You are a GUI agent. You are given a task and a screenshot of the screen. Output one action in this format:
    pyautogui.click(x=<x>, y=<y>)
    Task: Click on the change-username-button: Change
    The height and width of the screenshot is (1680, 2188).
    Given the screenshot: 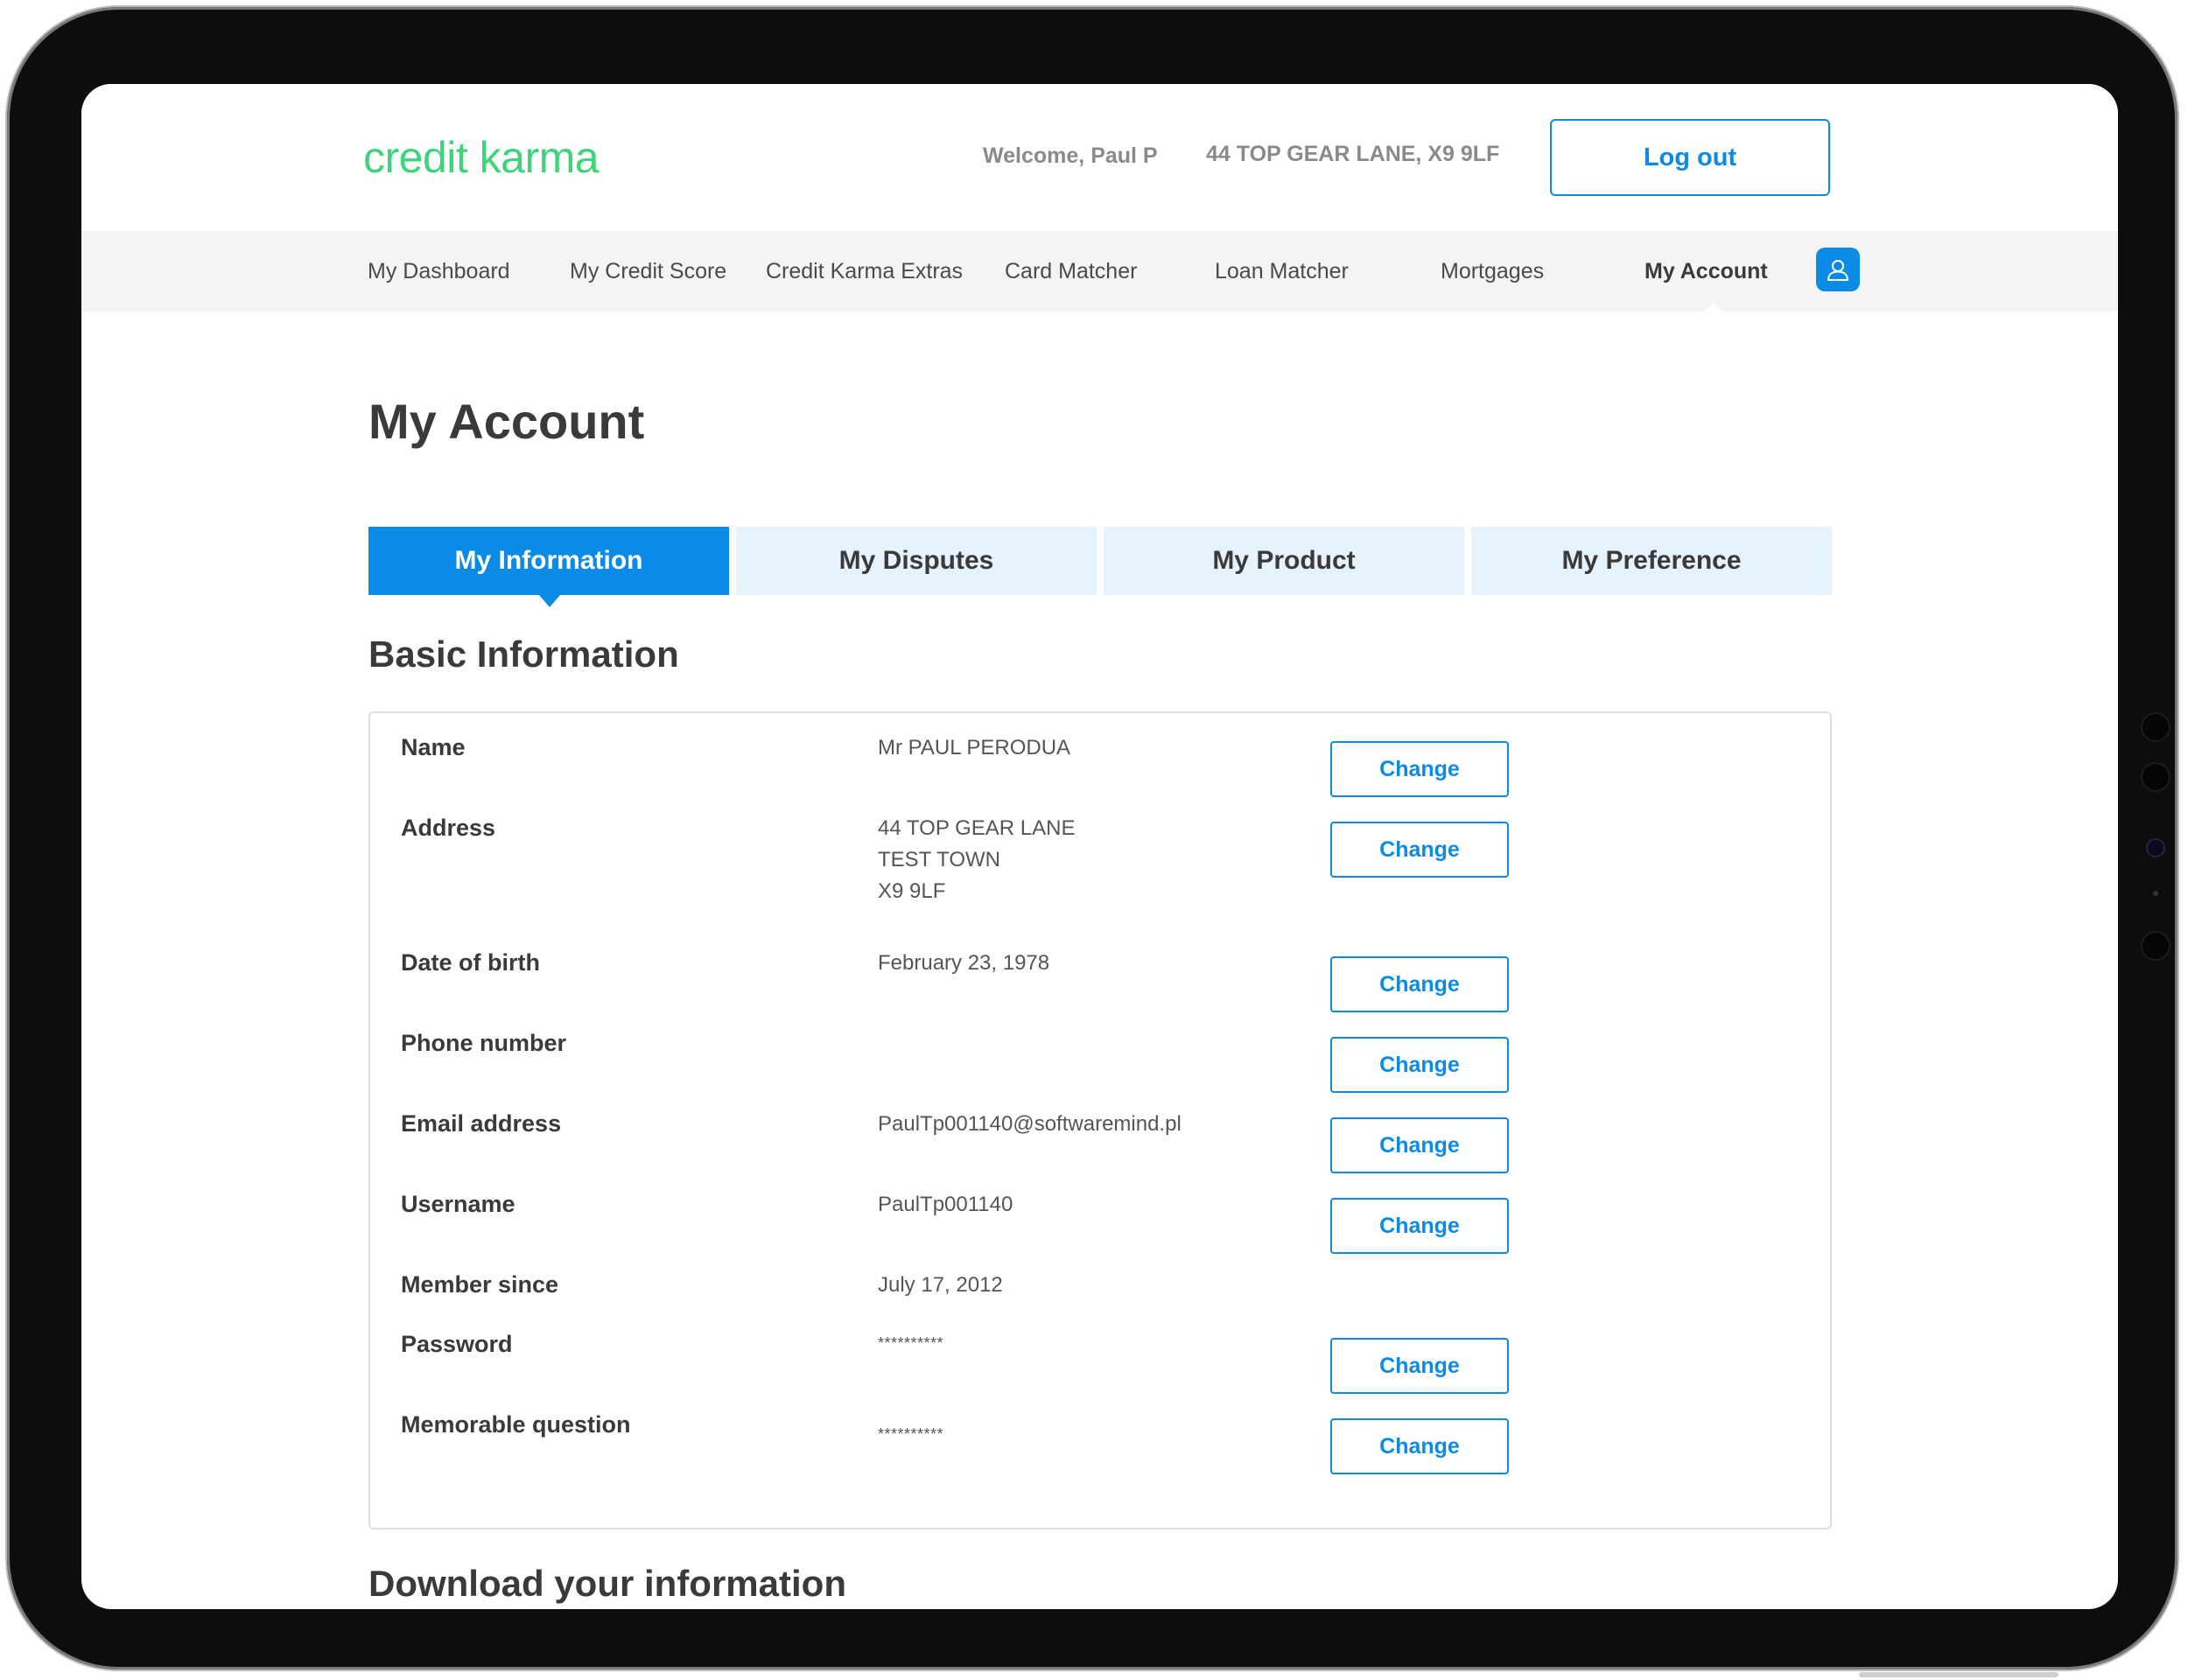 What is the action you would take?
    pyautogui.click(x=1420, y=1226)
    